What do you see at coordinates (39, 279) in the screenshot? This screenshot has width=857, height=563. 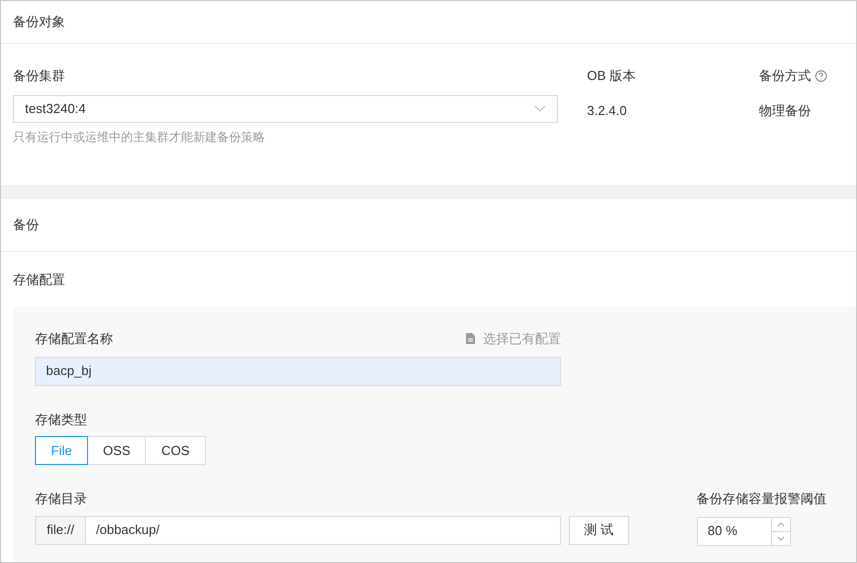 I see `subsection-title: 存储配置` at bounding box center [39, 279].